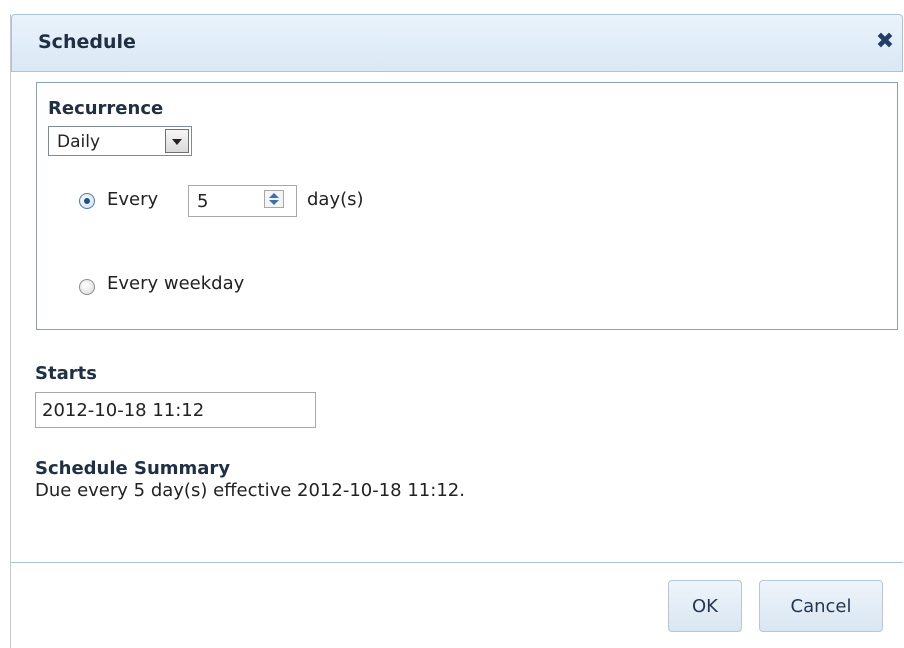 Image resolution: width=904 pixels, height=648 pixels. I want to click on stepper-arrows-icon, so click(274, 199).